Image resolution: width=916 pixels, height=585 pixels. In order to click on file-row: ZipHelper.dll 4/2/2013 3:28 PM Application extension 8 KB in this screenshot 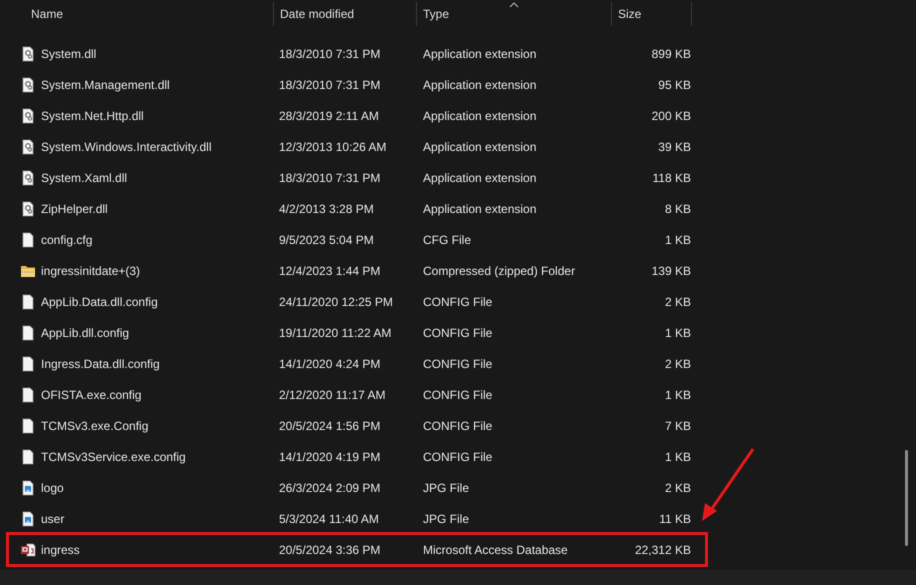, I will do `click(357, 208)`.